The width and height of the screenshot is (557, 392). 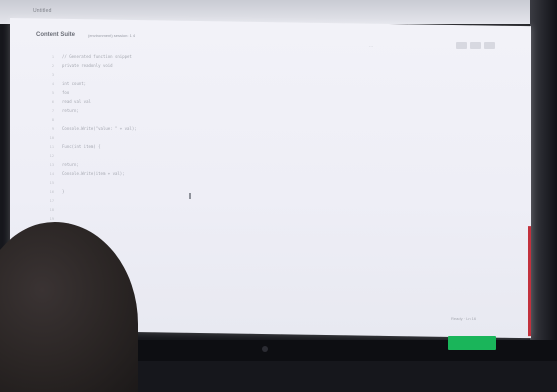 What do you see at coordinates (76, 101) in the screenshot?
I see `code-text: read val val` at bounding box center [76, 101].